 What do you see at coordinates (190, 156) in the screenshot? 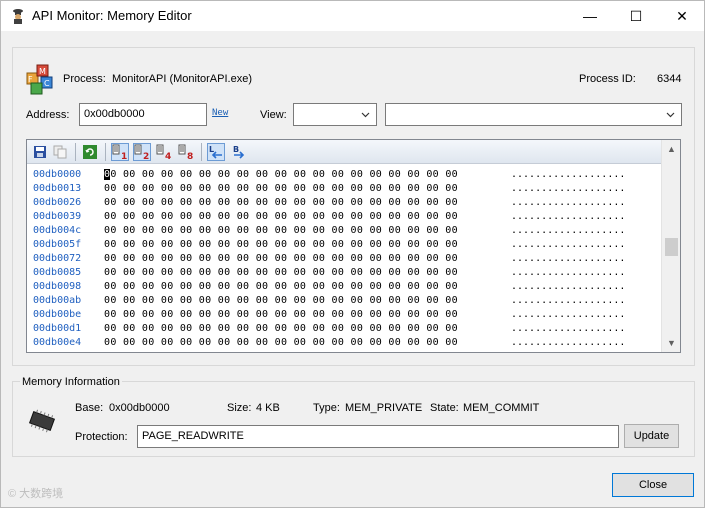
I see `svg-text: 8` at bounding box center [190, 156].